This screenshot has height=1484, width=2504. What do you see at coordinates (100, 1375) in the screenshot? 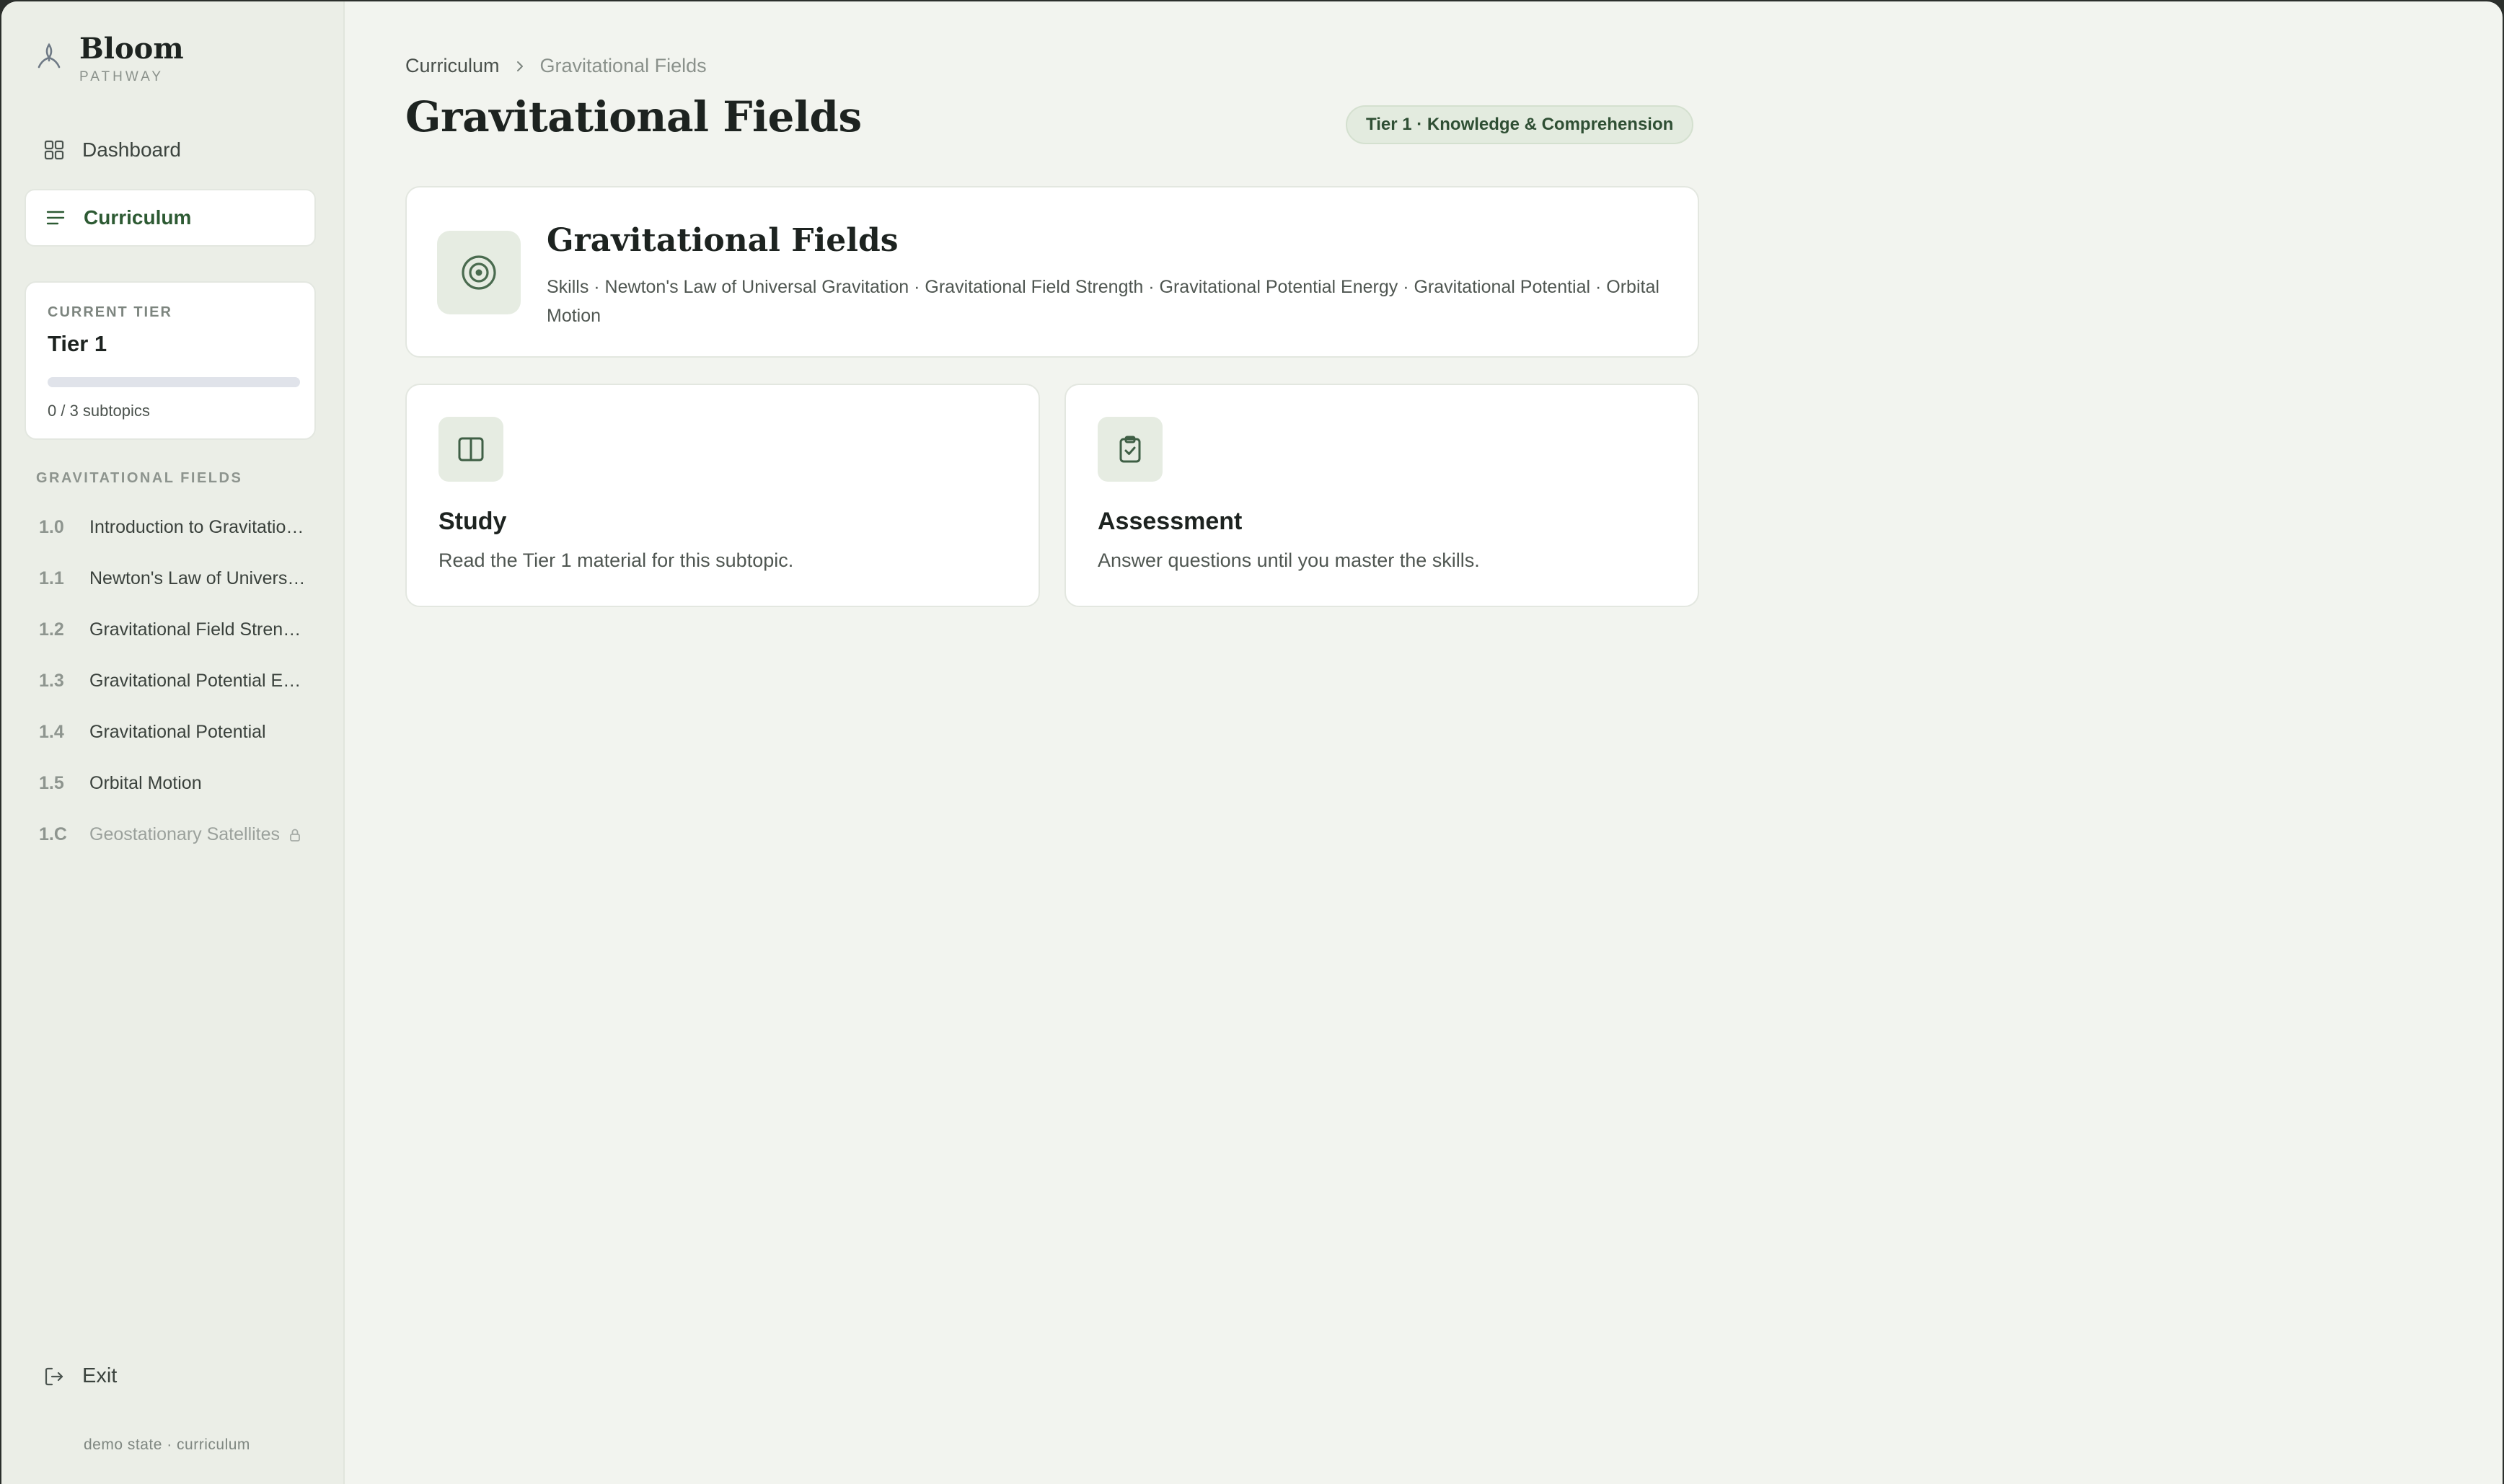
I see `exit-label: Exit` at bounding box center [100, 1375].